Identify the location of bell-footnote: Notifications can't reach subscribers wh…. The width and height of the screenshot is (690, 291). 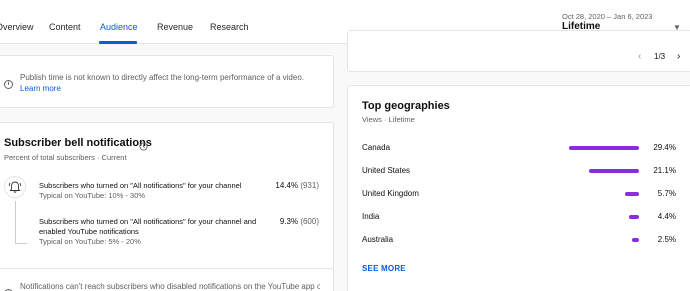
(170, 286).